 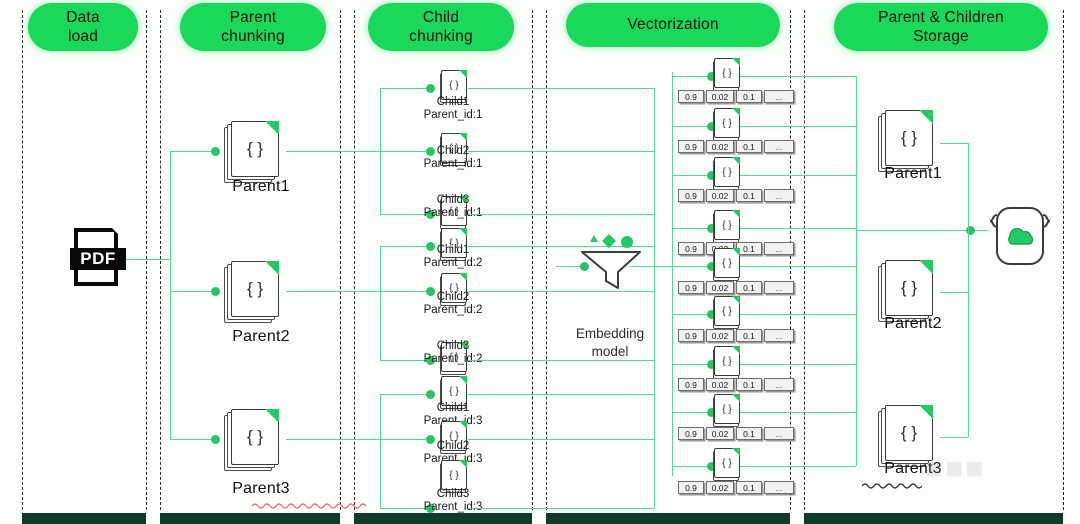 What do you see at coordinates (892, 483) in the screenshot?
I see `spellcheck-underline` at bounding box center [892, 483].